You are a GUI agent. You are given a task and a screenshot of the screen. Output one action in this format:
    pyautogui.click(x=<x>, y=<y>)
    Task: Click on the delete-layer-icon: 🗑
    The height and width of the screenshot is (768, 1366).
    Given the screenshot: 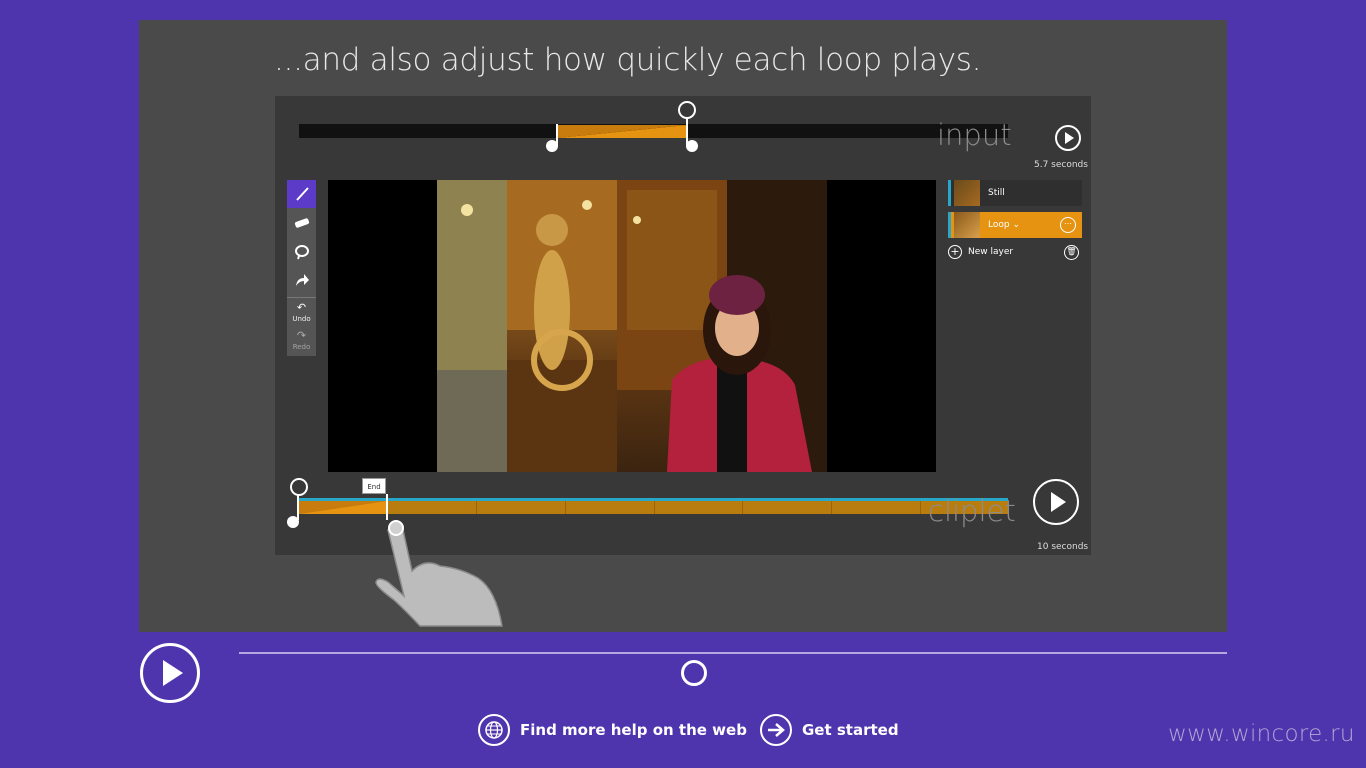 What is the action you would take?
    pyautogui.click(x=1071, y=252)
    